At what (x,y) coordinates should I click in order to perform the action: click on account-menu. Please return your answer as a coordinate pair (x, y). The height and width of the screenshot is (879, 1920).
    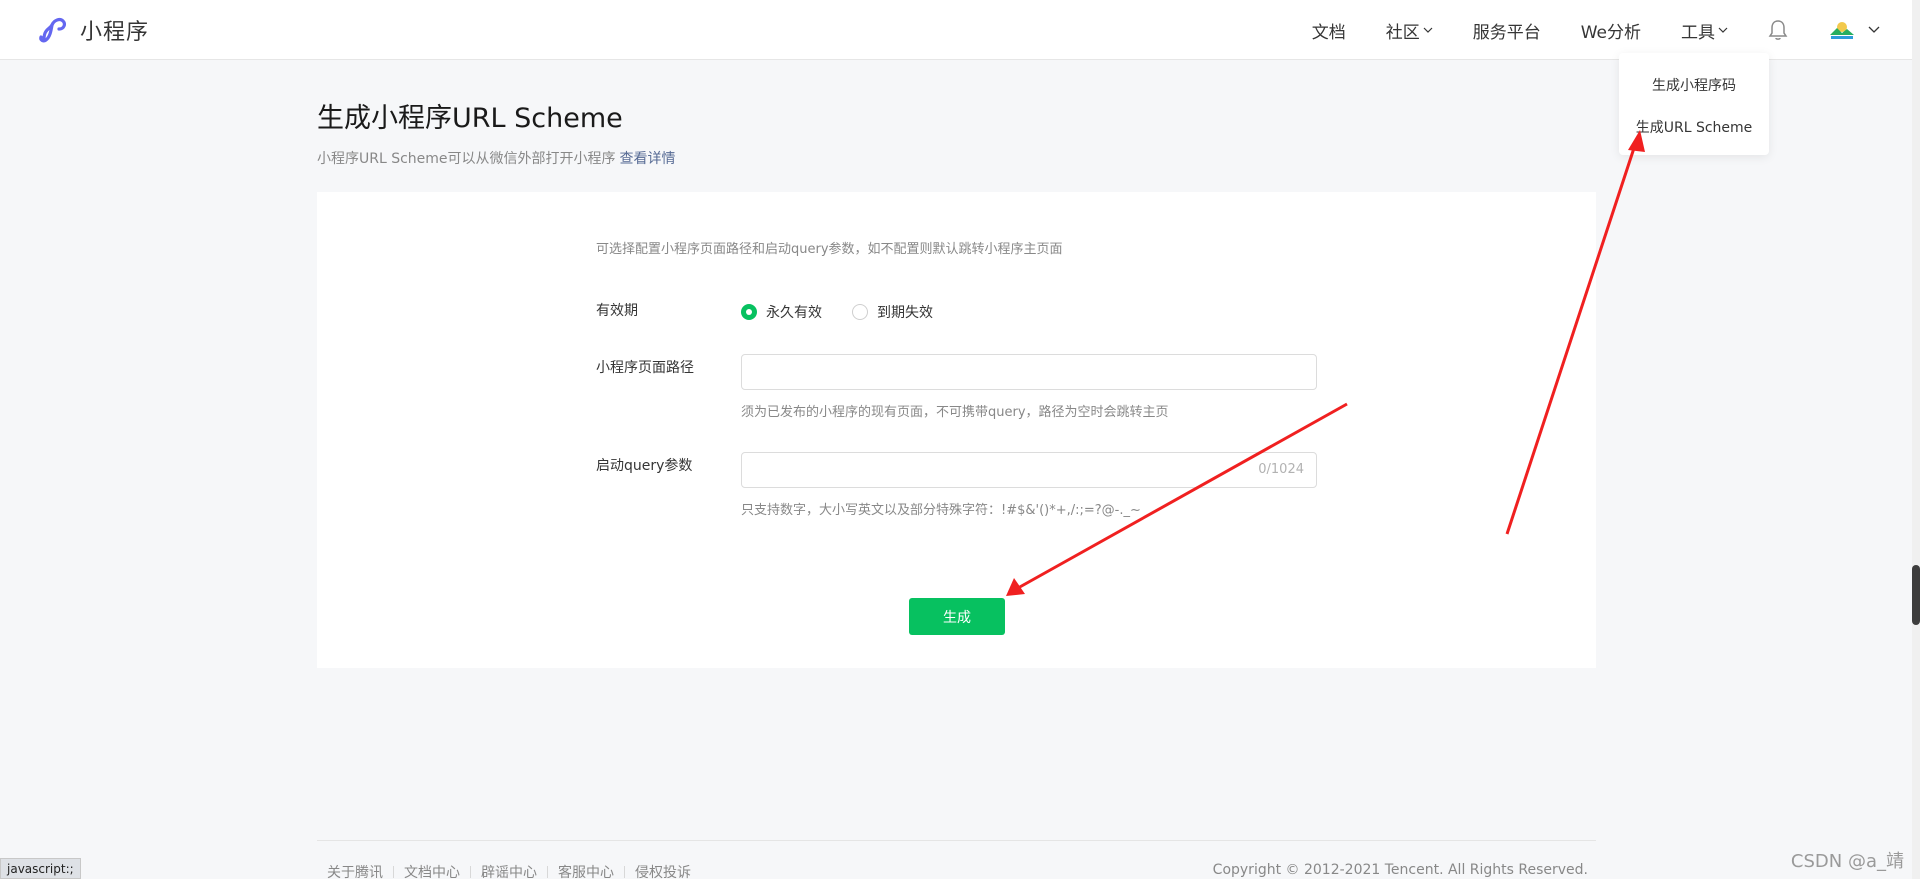
    Looking at the image, I should click on (1854, 30).